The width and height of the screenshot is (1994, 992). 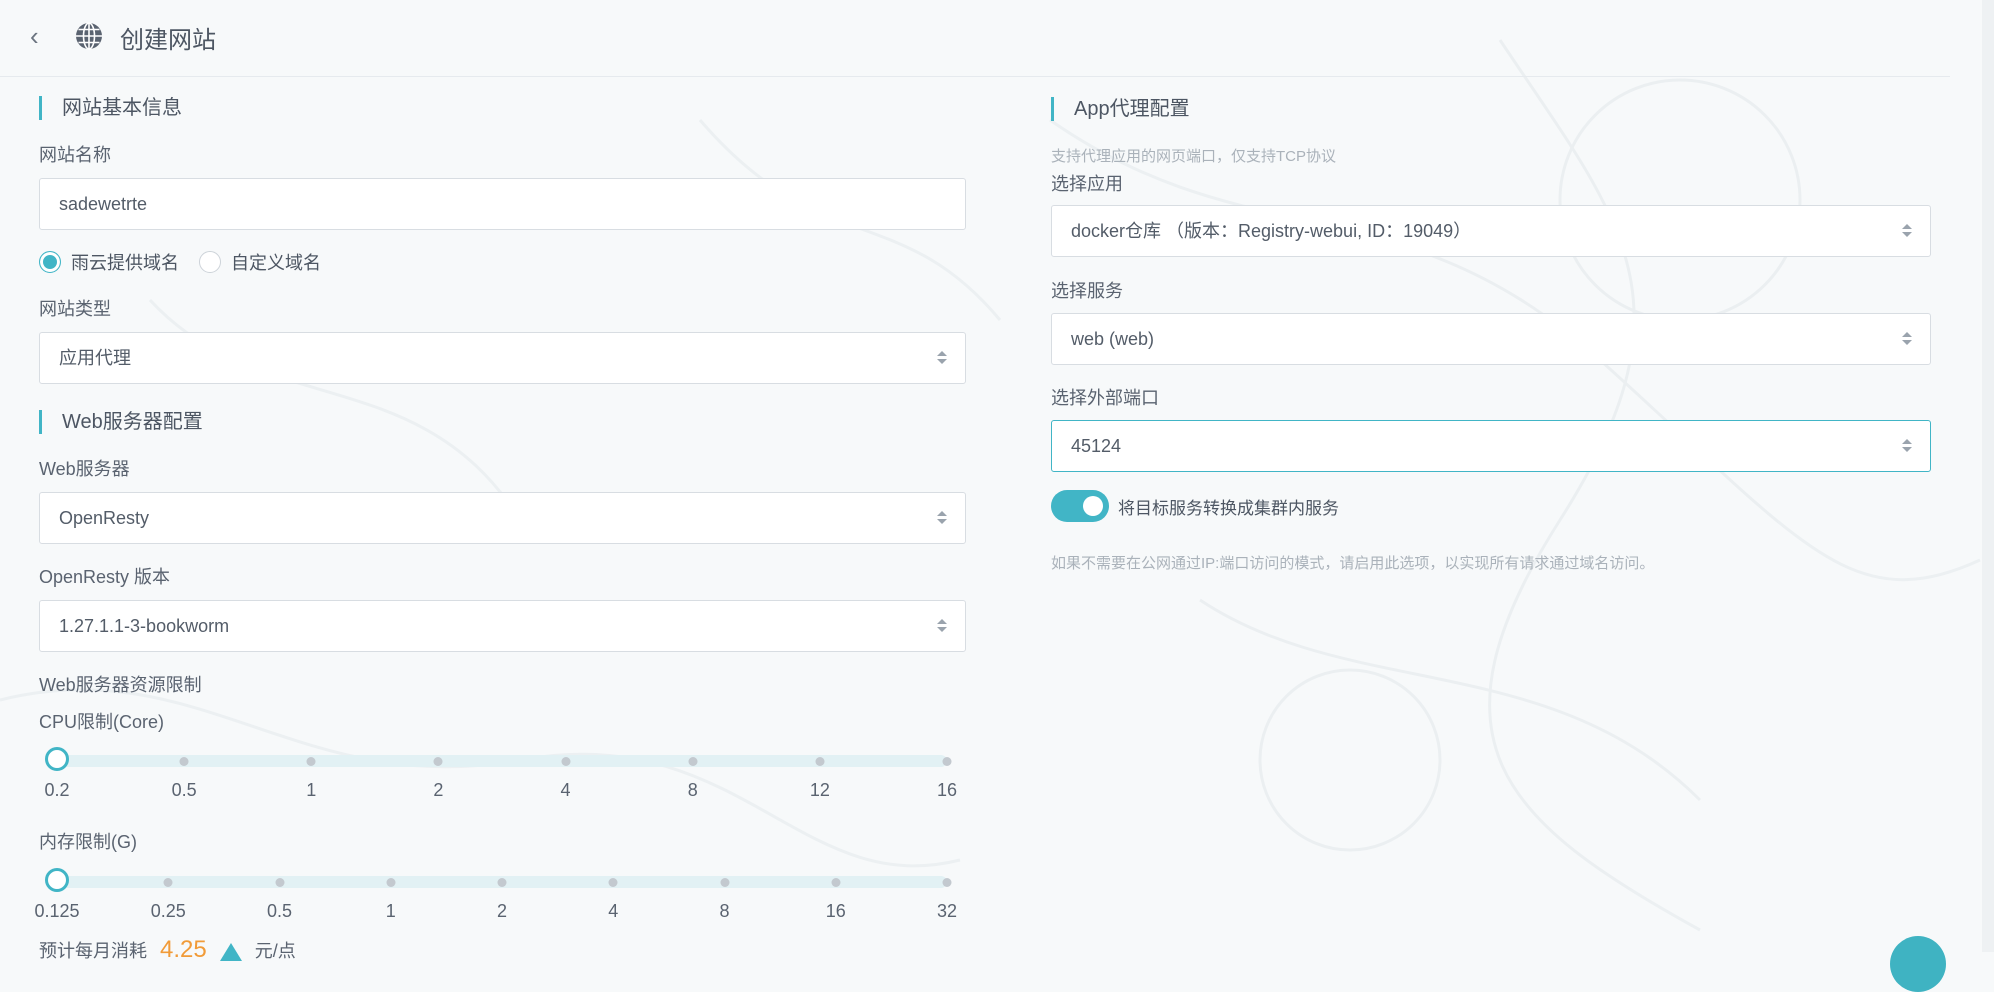 I want to click on cpu-tick-label: 12, so click(x=819, y=790).